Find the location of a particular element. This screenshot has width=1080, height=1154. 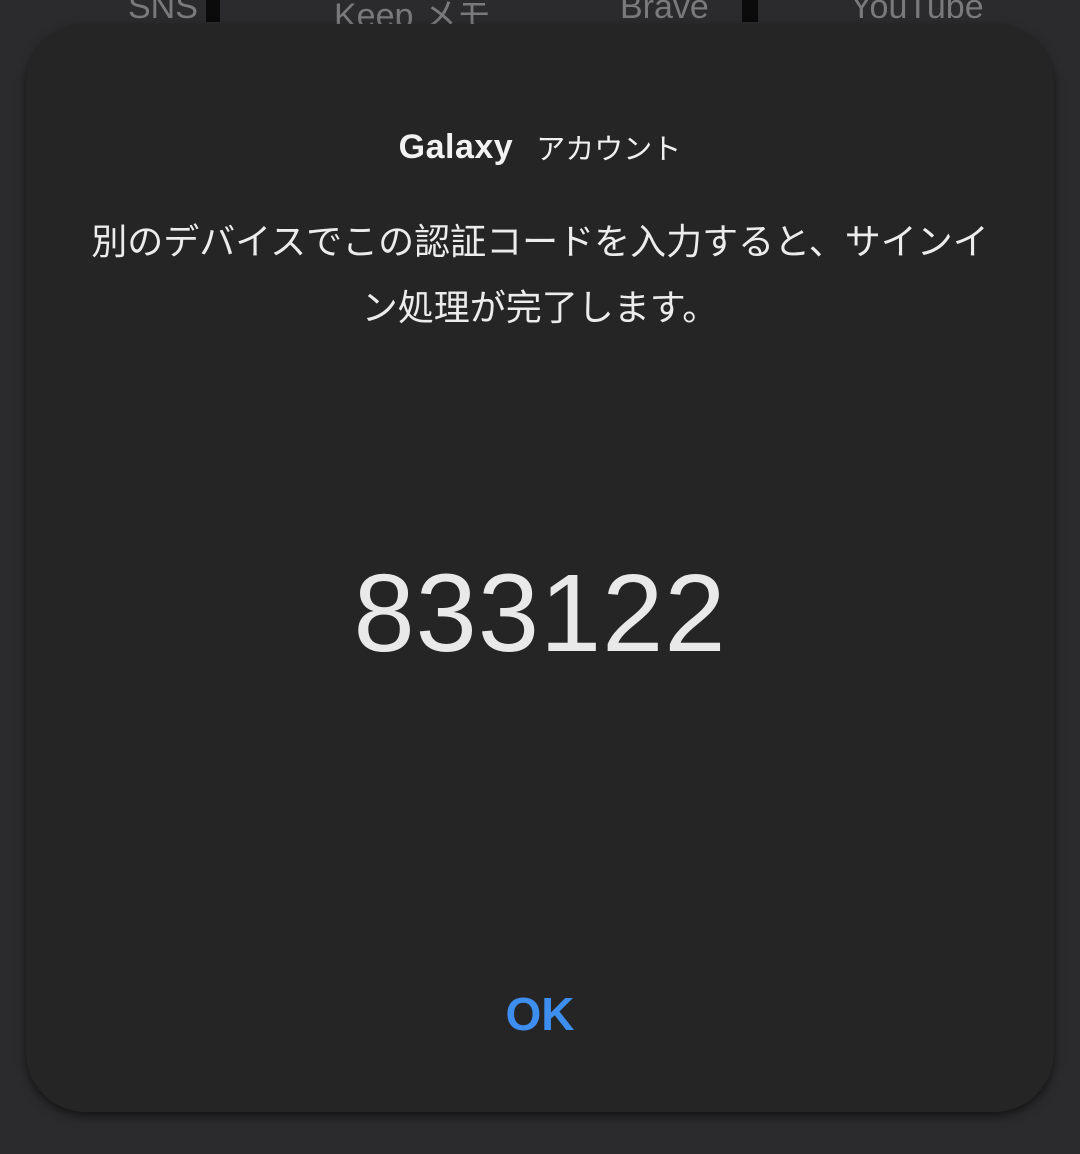

app-label-sns: SNS is located at coordinates (163, 13).